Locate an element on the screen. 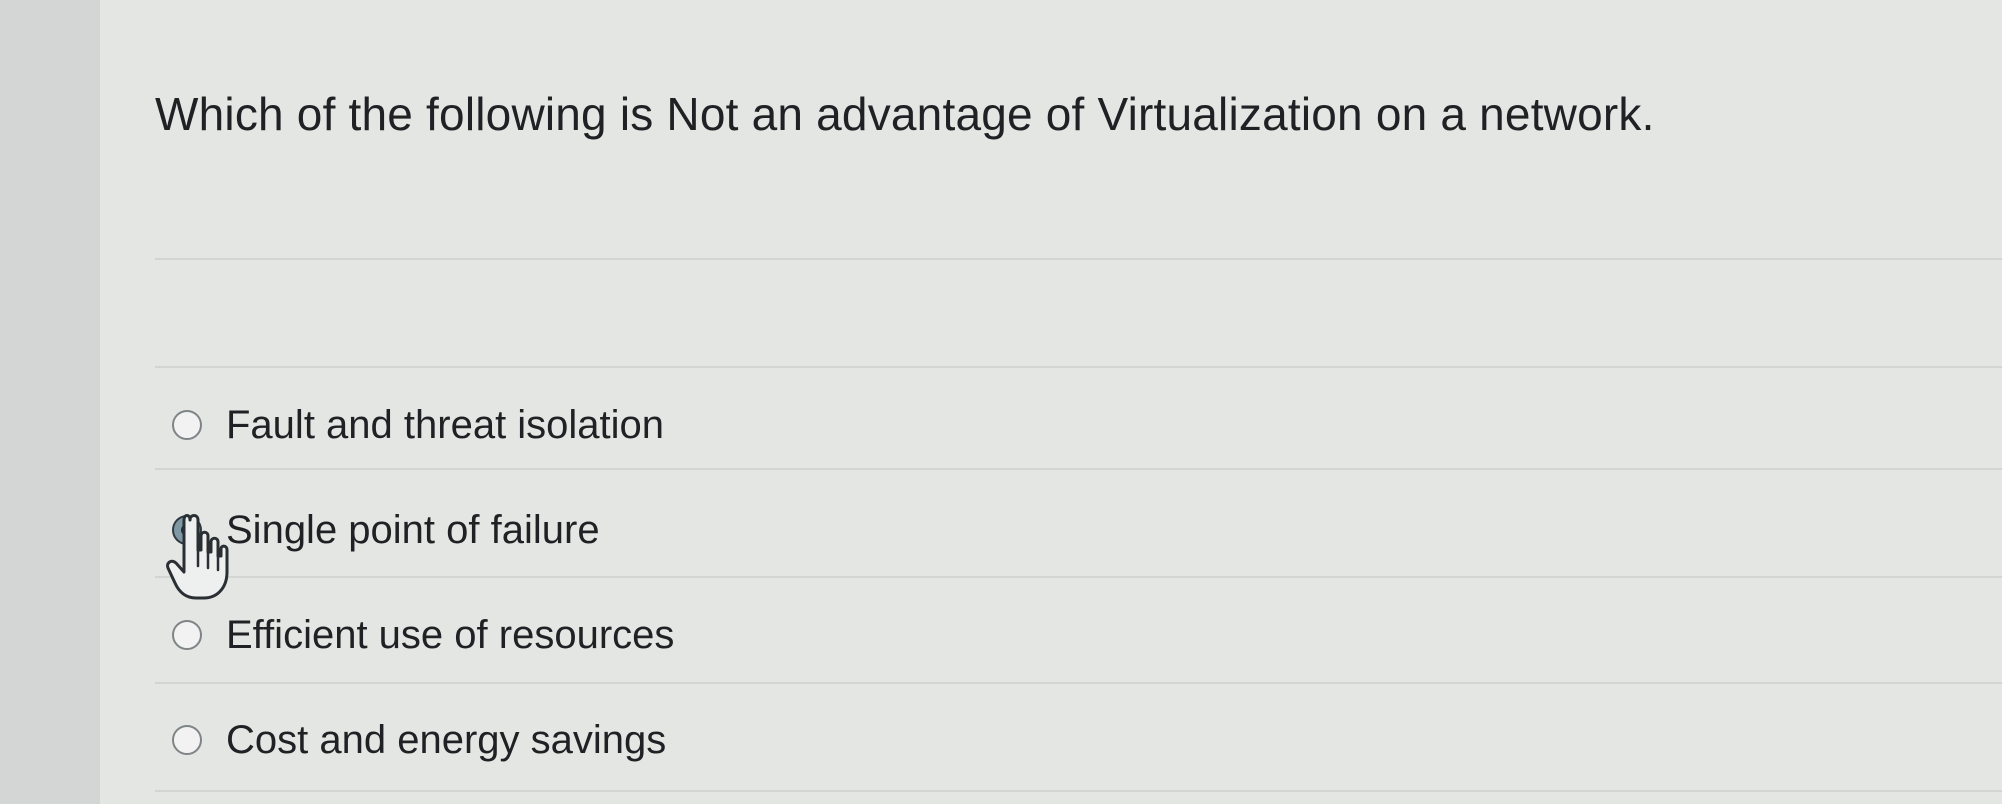  radio-button-selected-icon is located at coordinates (187, 530).